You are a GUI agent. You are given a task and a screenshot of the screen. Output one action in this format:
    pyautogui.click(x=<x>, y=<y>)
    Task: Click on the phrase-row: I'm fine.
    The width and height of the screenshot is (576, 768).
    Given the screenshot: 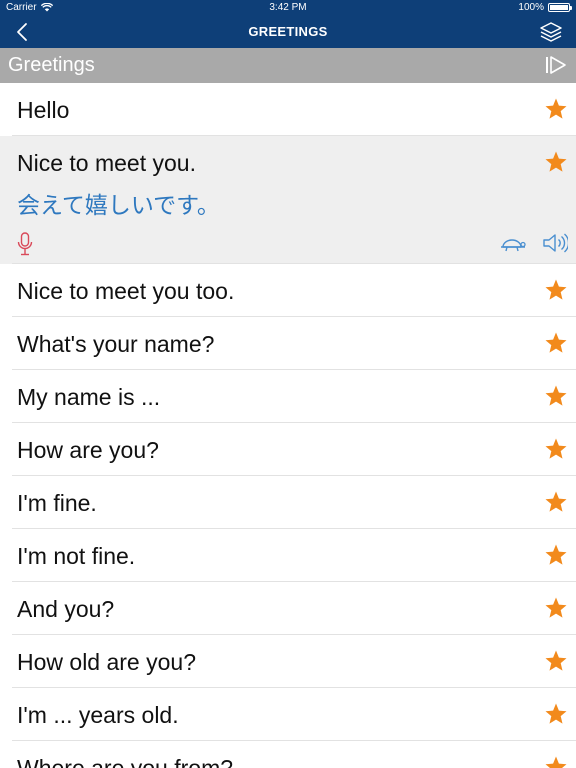 What is the action you would take?
    pyautogui.click(x=288, y=502)
    